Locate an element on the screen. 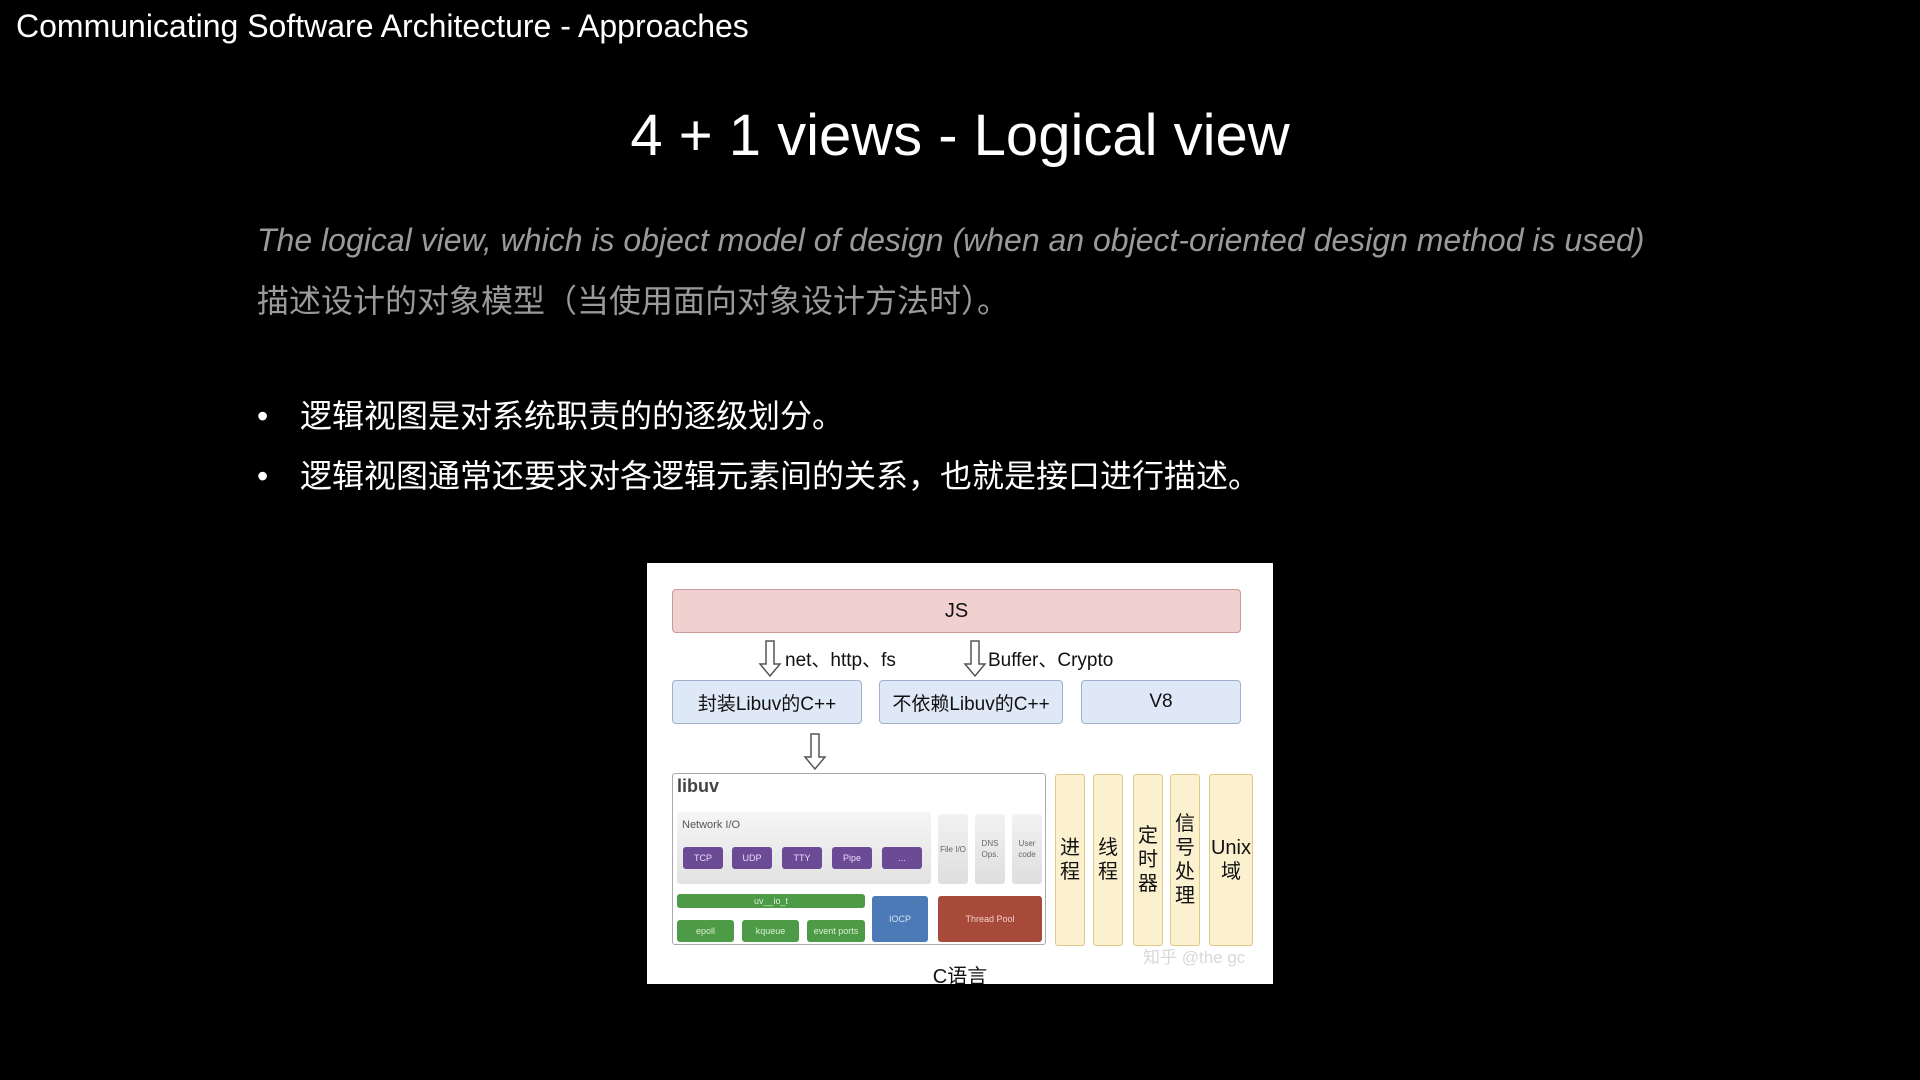 This screenshot has width=1920, height=1080. unix-domain-column: Unix 域 is located at coordinates (1231, 860).